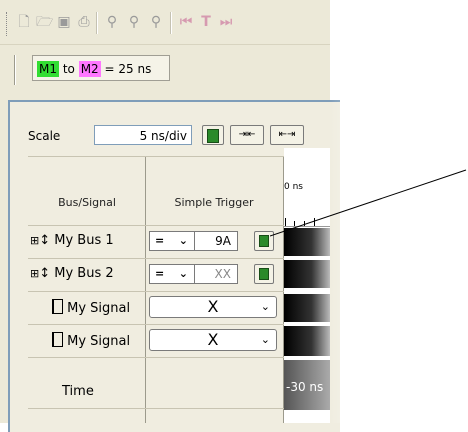  What do you see at coordinates (44, 22) in the screenshot?
I see `open-folder-icon: 🗁` at bounding box center [44, 22].